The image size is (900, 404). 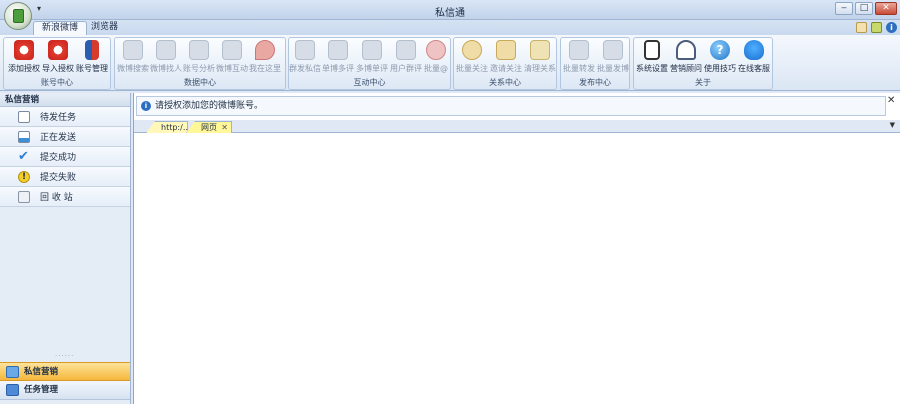 I want to click on sending-icon, so click(x=24, y=136).